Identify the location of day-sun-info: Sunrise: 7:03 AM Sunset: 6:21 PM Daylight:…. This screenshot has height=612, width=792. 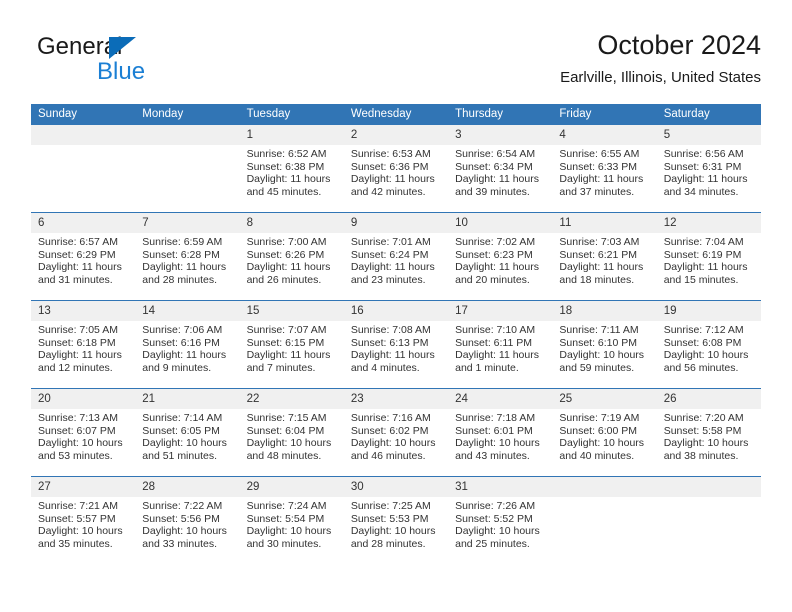
(604, 259).